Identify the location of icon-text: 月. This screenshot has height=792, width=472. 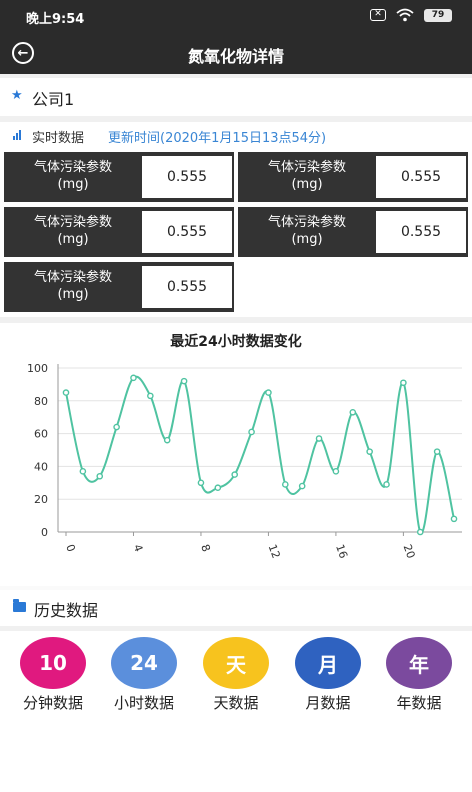
(328, 664).